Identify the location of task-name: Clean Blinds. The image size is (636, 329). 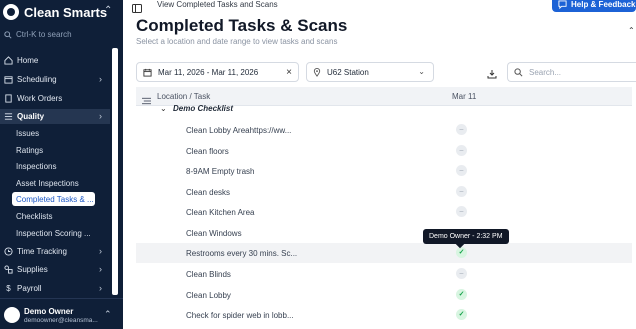
(208, 274).